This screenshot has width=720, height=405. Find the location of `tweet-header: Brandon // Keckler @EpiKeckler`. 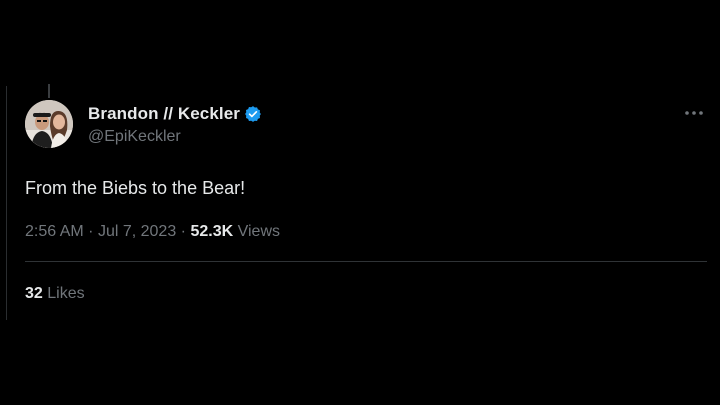

tweet-header: Brandon // Keckler @EpiKeckler is located at coordinates (366, 125).